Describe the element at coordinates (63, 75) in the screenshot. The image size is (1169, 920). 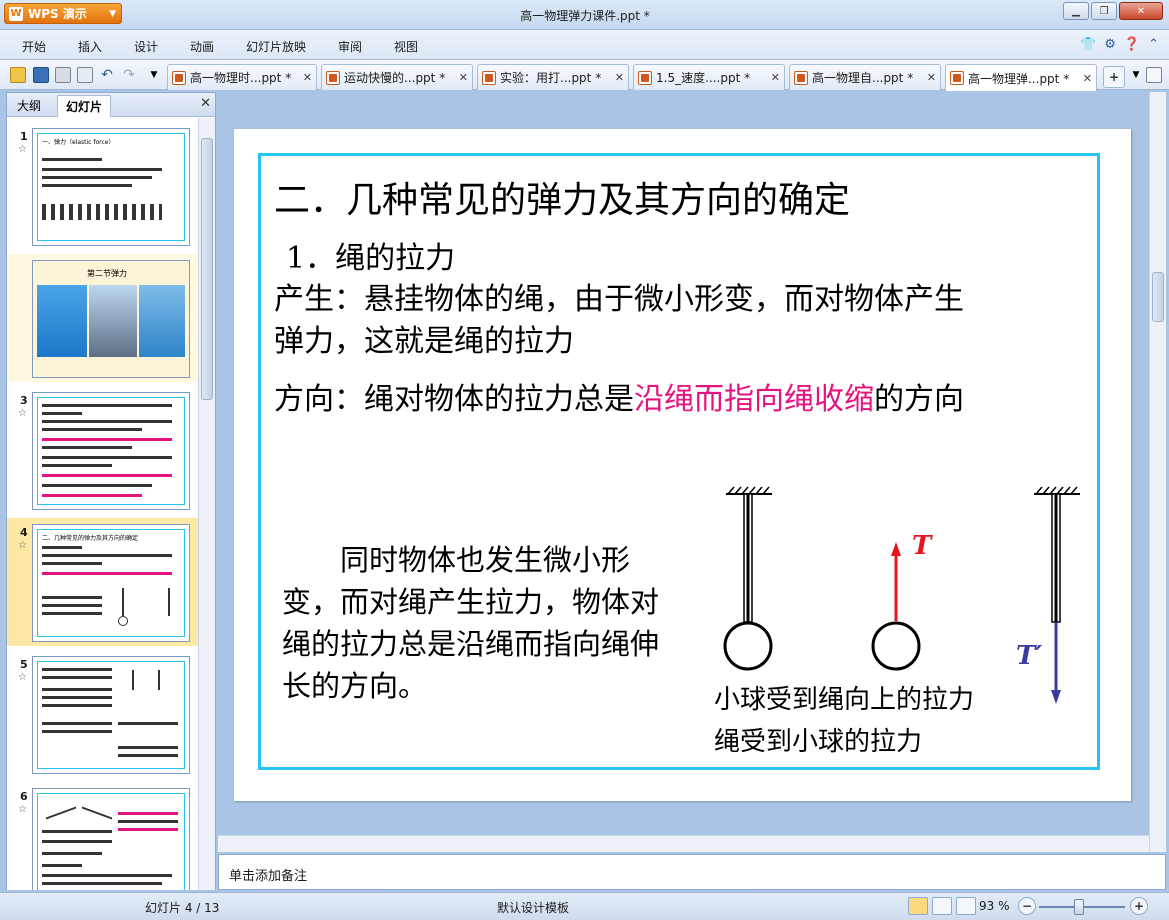
I see `print-icon` at that location.